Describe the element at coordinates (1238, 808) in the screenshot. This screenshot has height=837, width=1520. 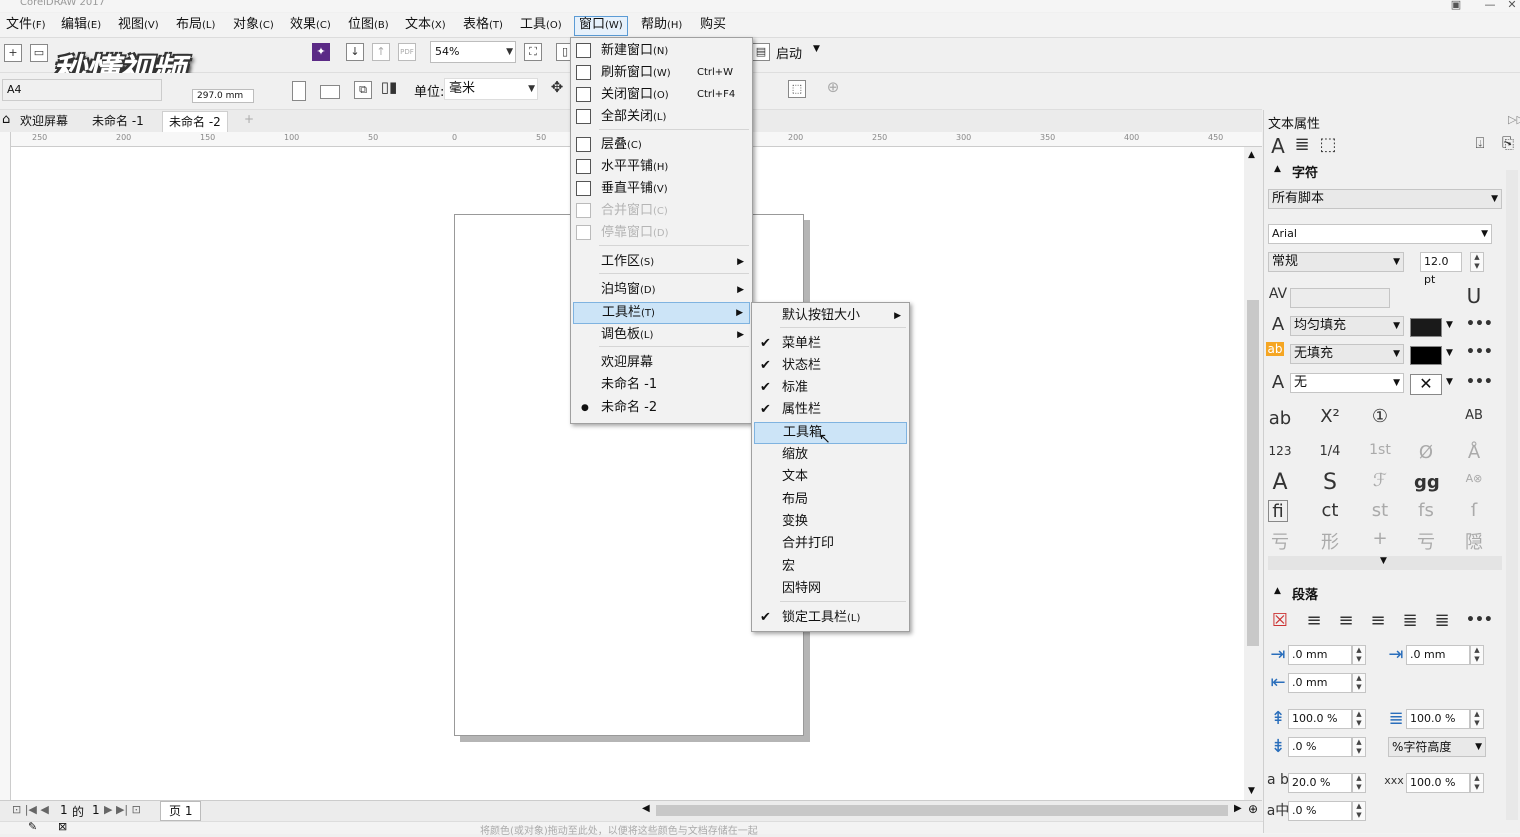
I see `scroll-right-icon: ▶` at that location.